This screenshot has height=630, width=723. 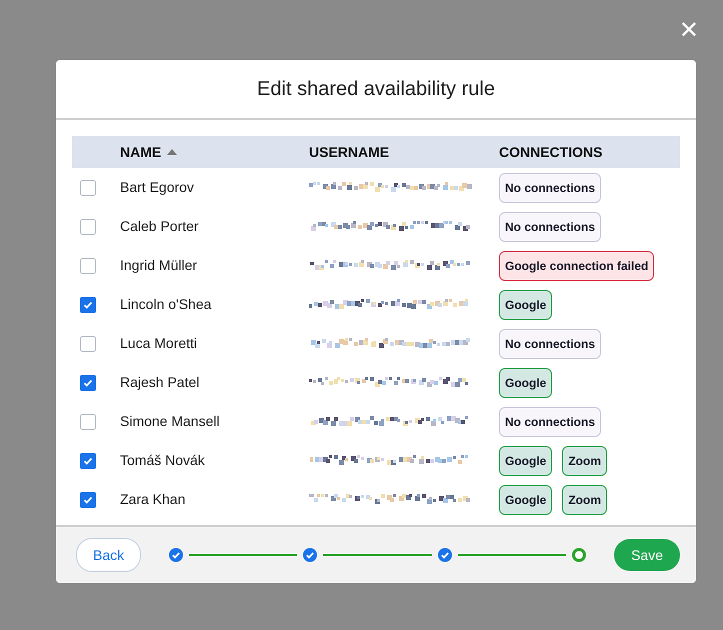 What do you see at coordinates (162, 460) in the screenshot?
I see `user-name: Tomáš Novák` at bounding box center [162, 460].